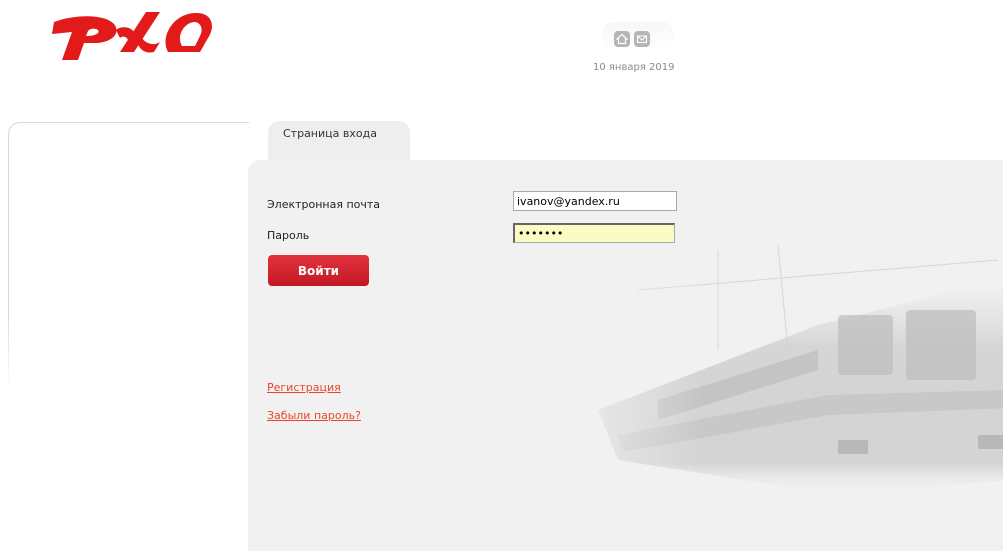 The image size is (1003, 551). Describe the element at coordinates (595, 201) in the screenshot. I see `email-field` at that location.